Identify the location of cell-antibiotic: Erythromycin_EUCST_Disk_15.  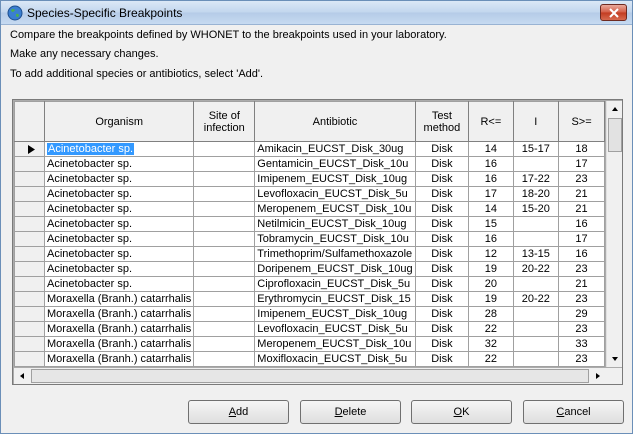
(335, 299).